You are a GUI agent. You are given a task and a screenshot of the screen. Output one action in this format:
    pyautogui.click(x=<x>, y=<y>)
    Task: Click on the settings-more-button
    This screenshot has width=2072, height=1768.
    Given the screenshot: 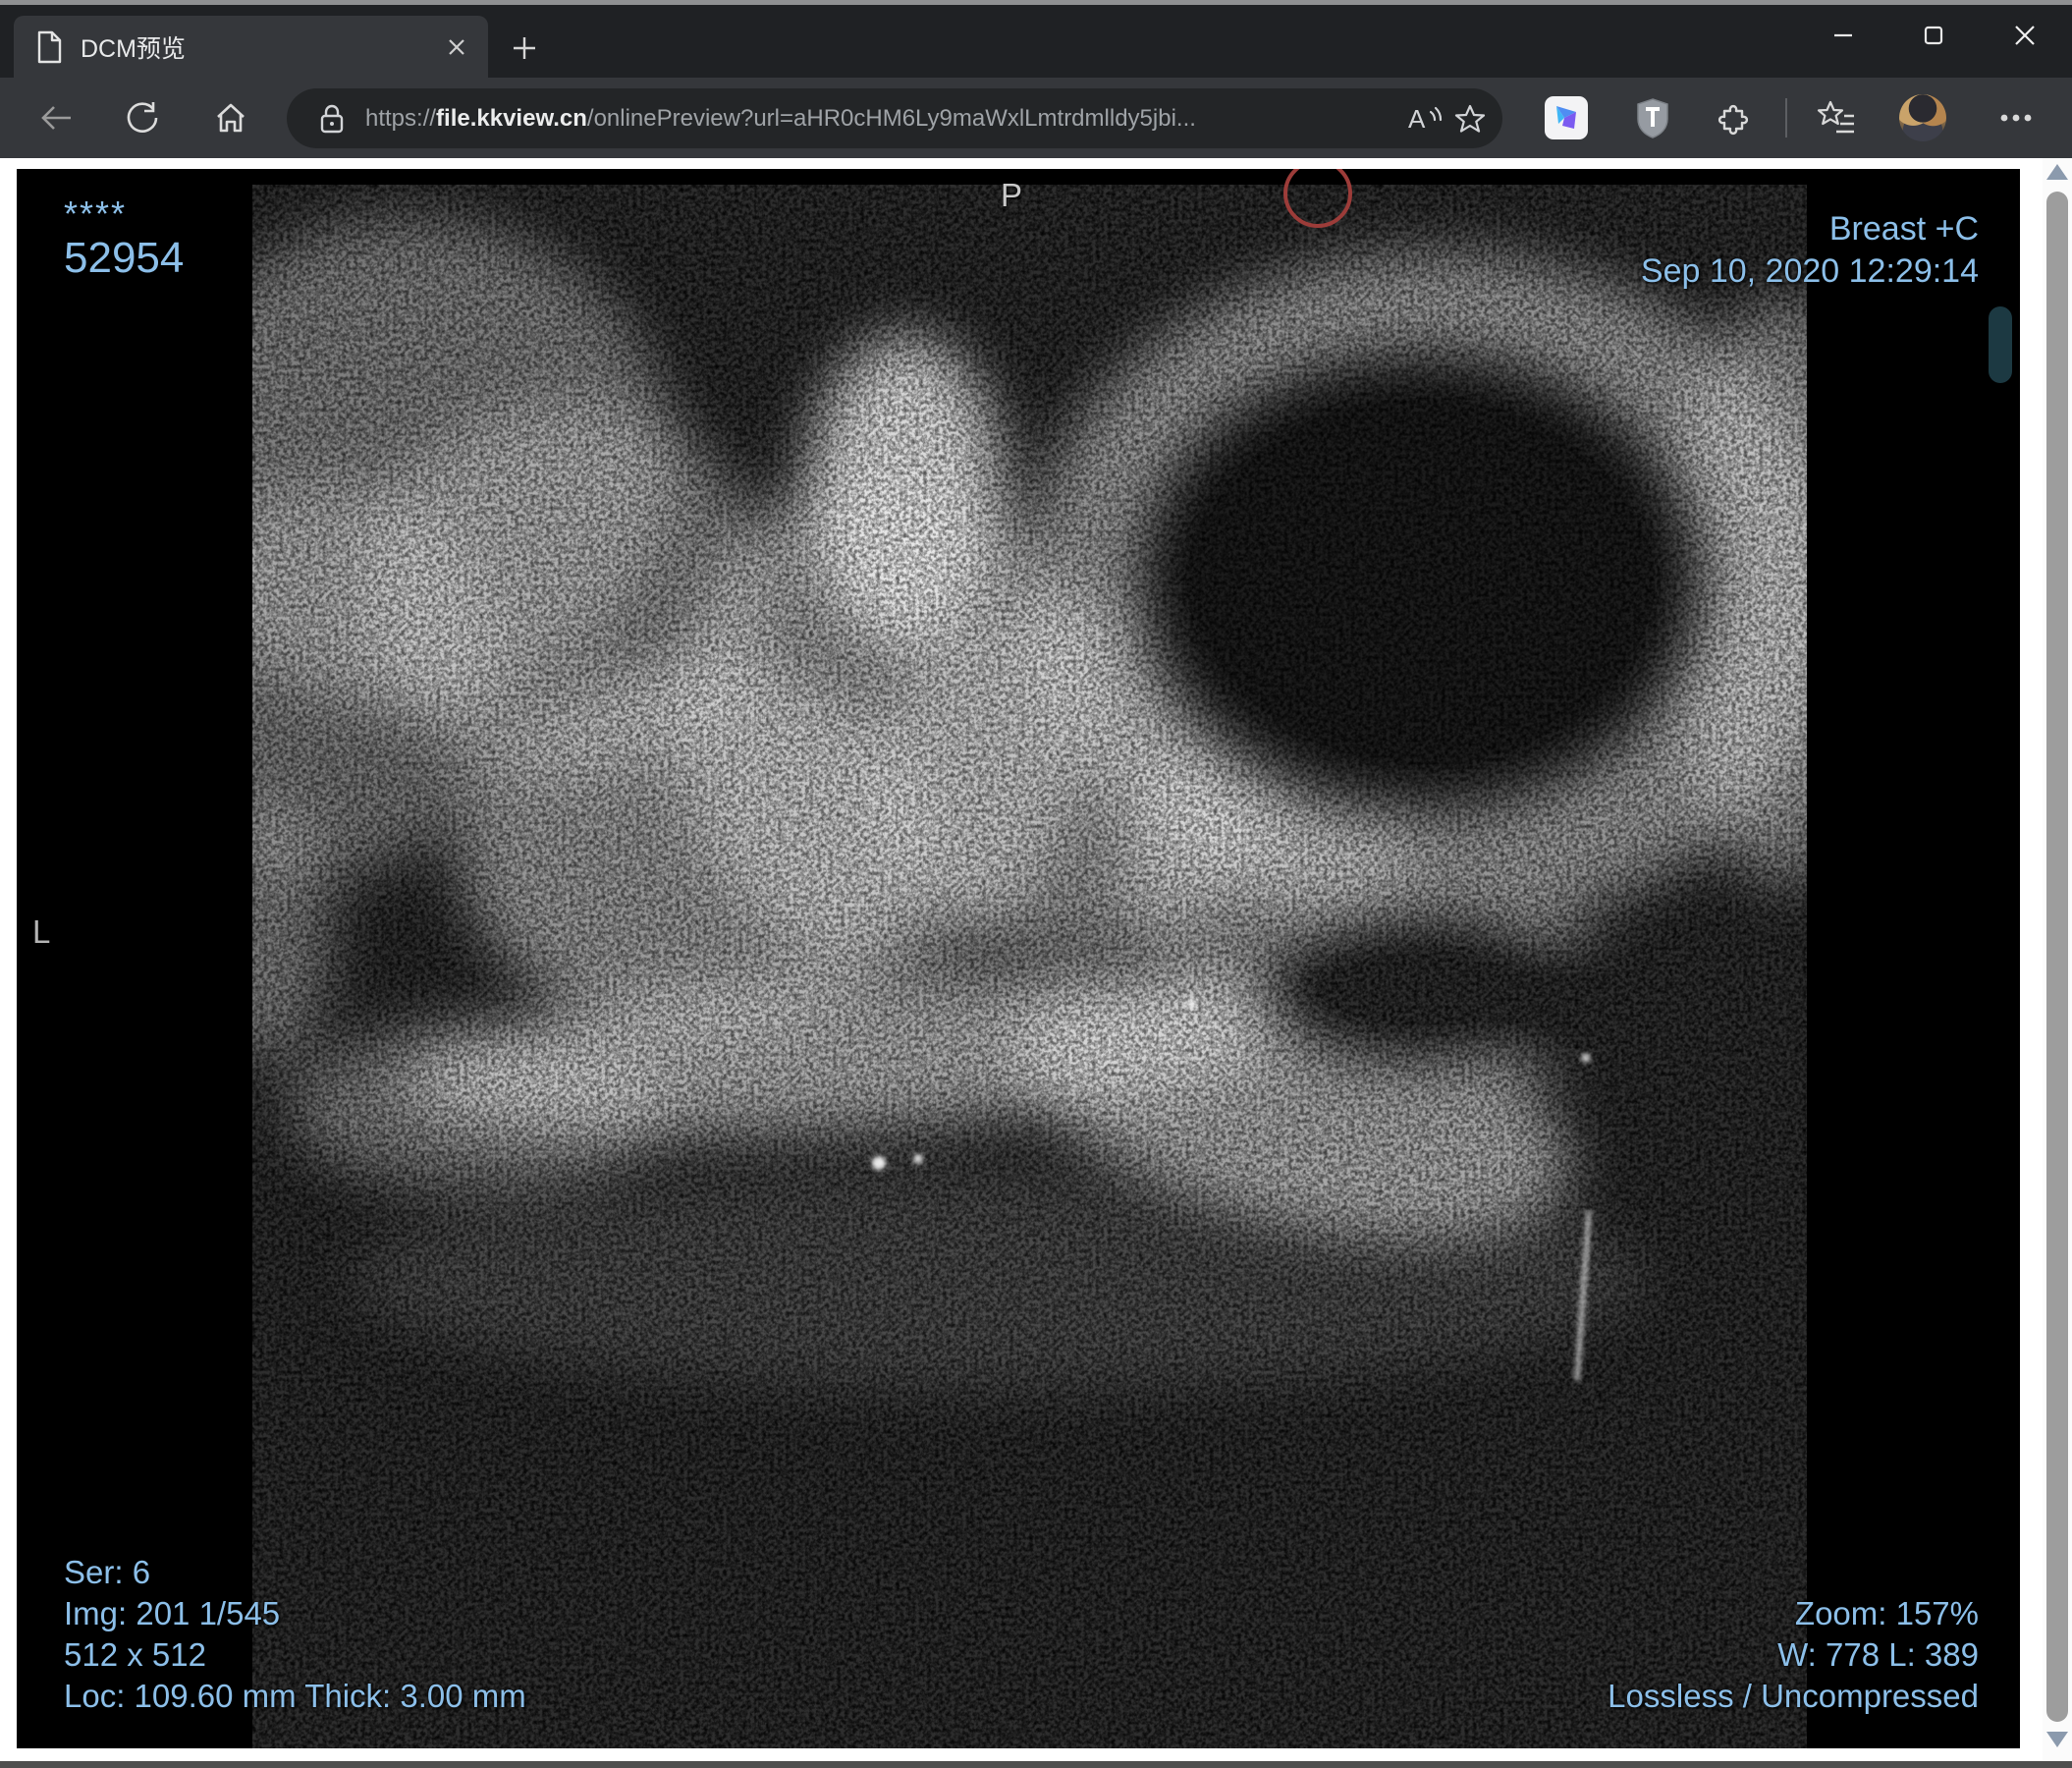 What is the action you would take?
    pyautogui.click(x=2016, y=118)
    